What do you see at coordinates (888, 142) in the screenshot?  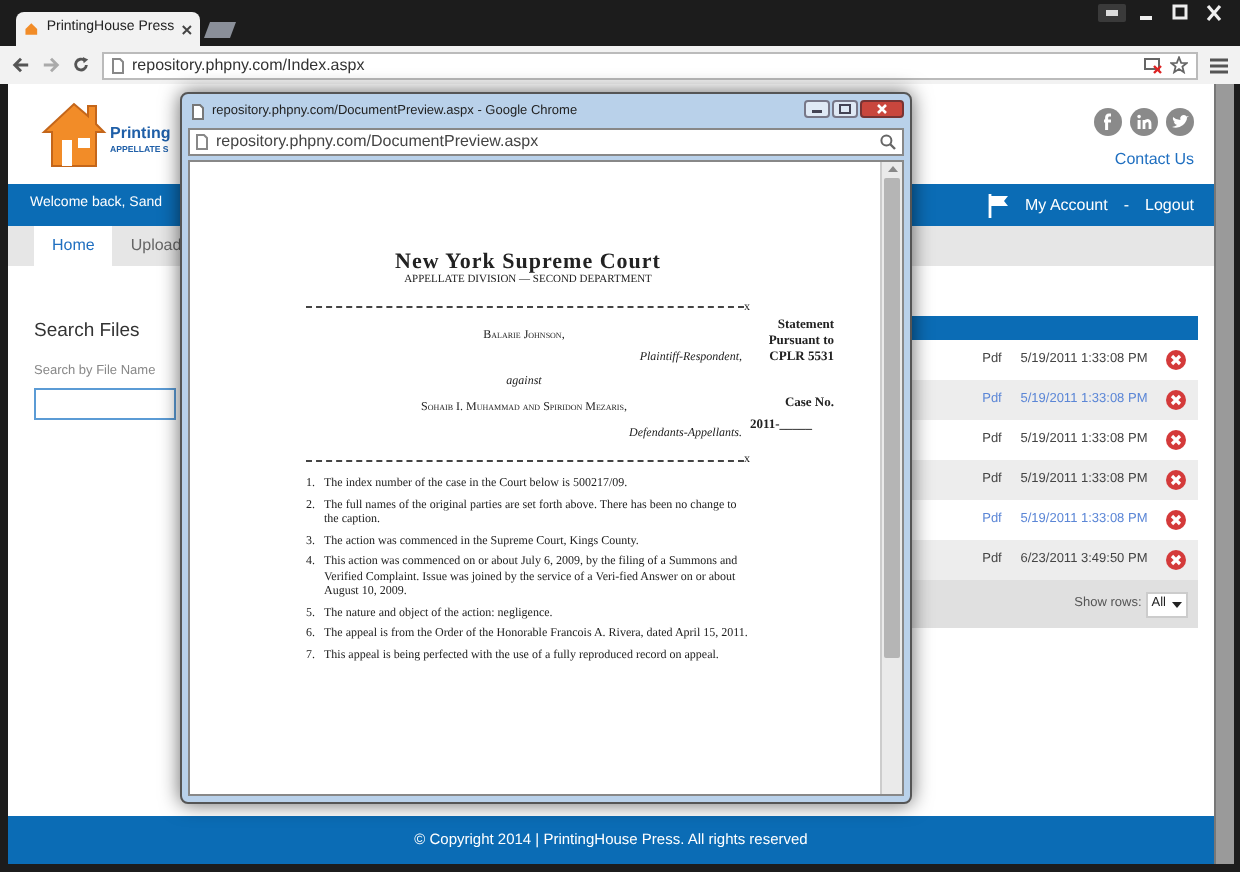 I see `search-icon` at bounding box center [888, 142].